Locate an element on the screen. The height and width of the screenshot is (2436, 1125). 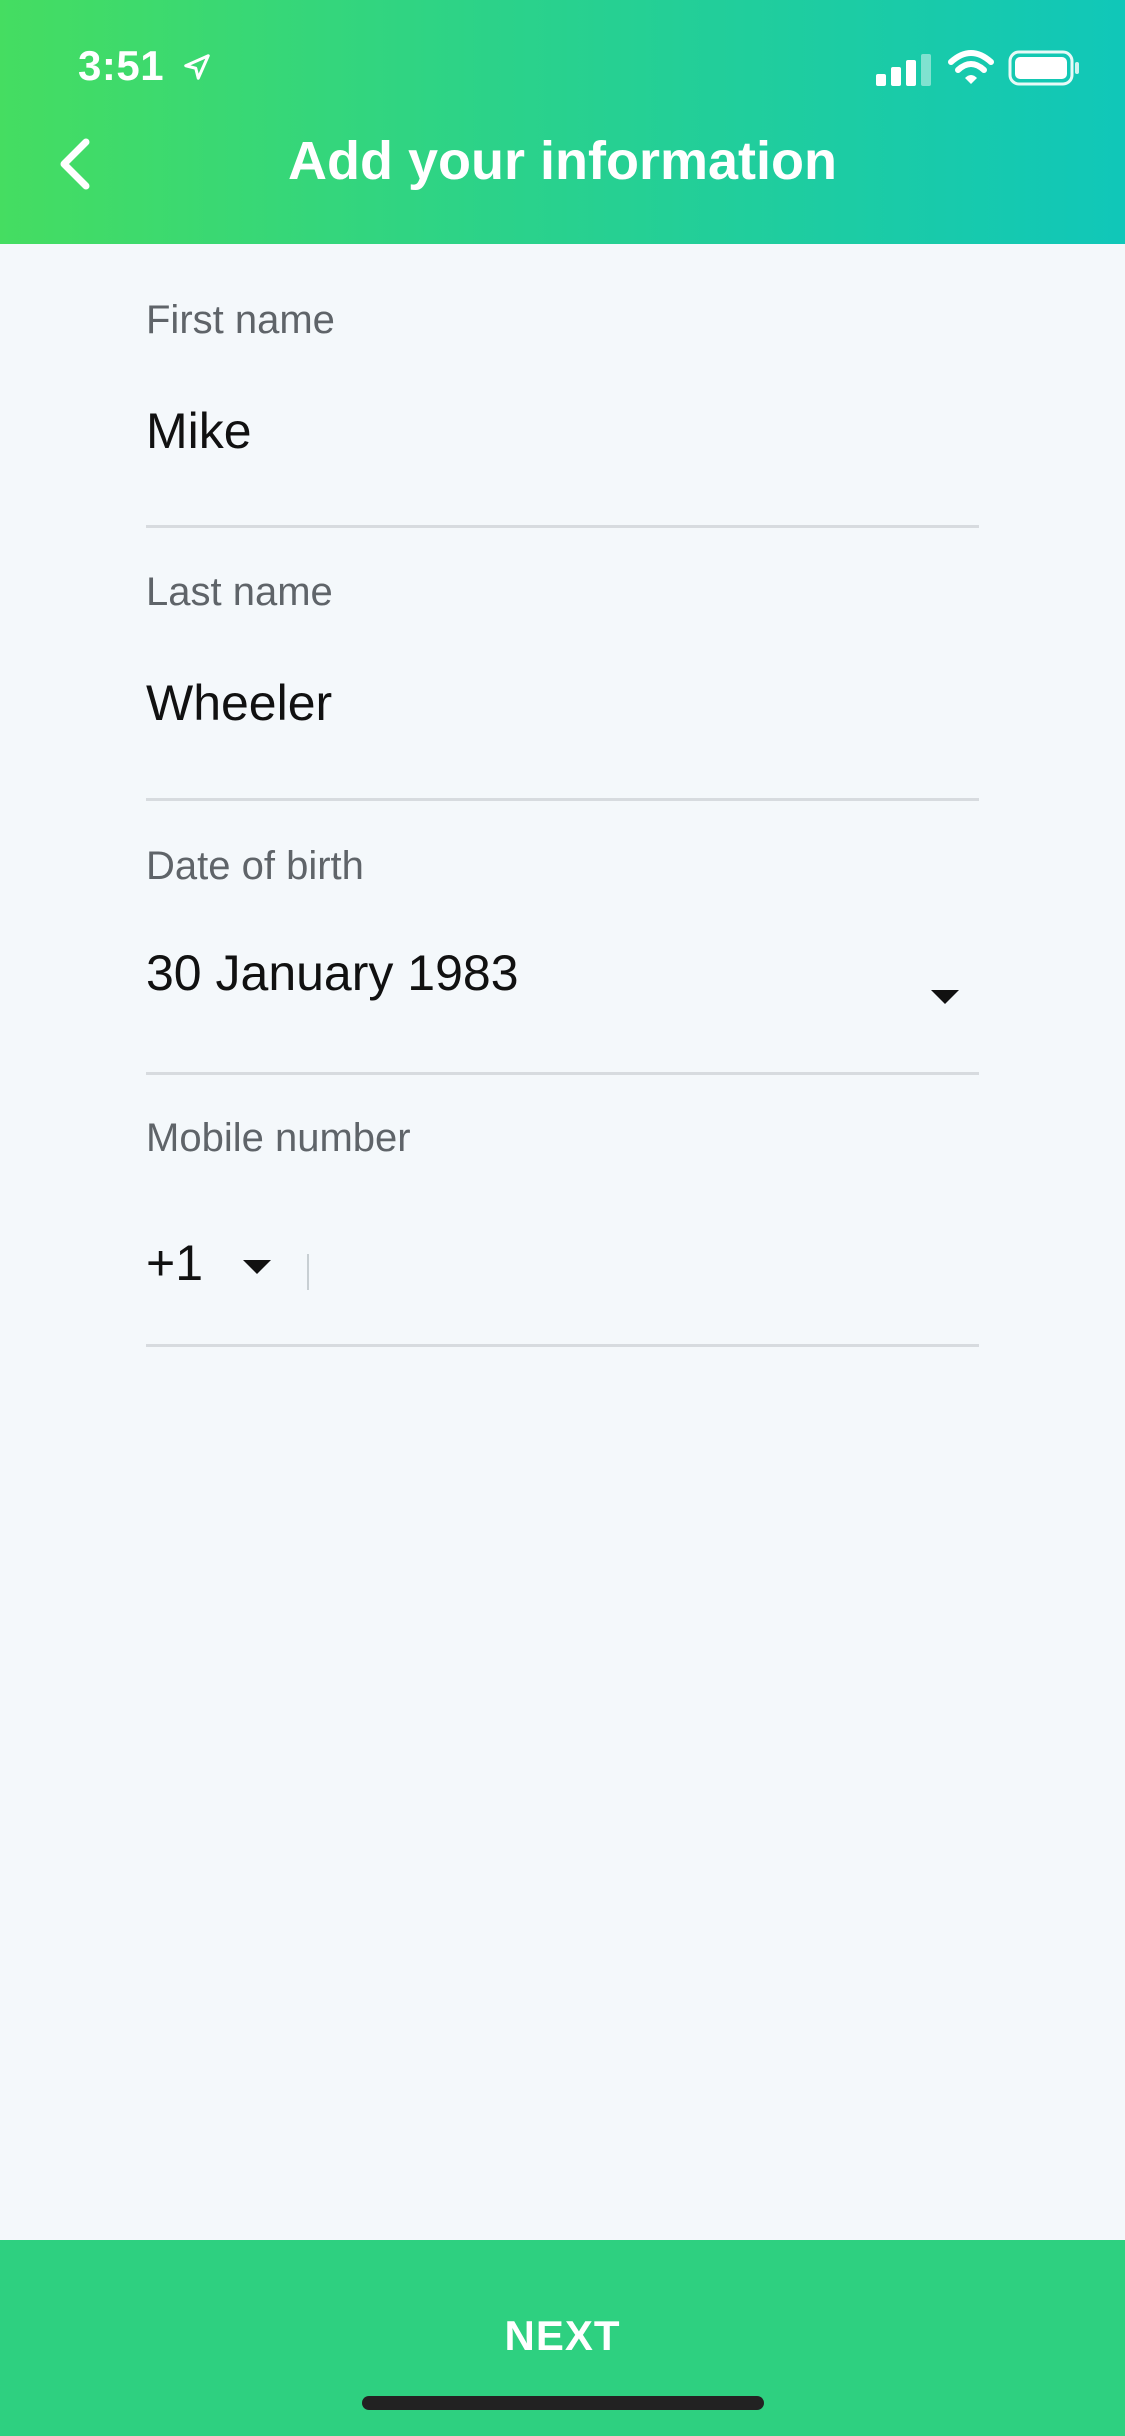
first-name-label: First name is located at coordinates (240, 320).